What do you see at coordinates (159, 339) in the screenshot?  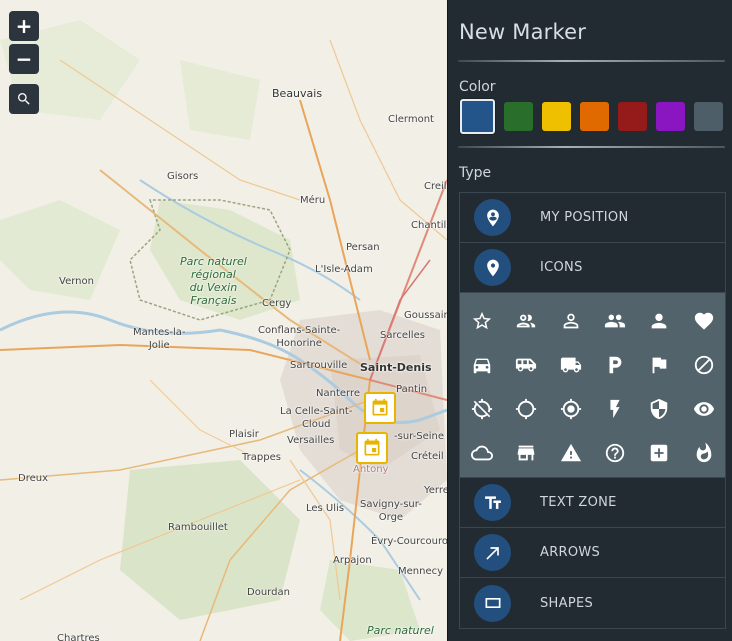 I see `map-label-mantes: Mantes-la- Jolie` at bounding box center [159, 339].